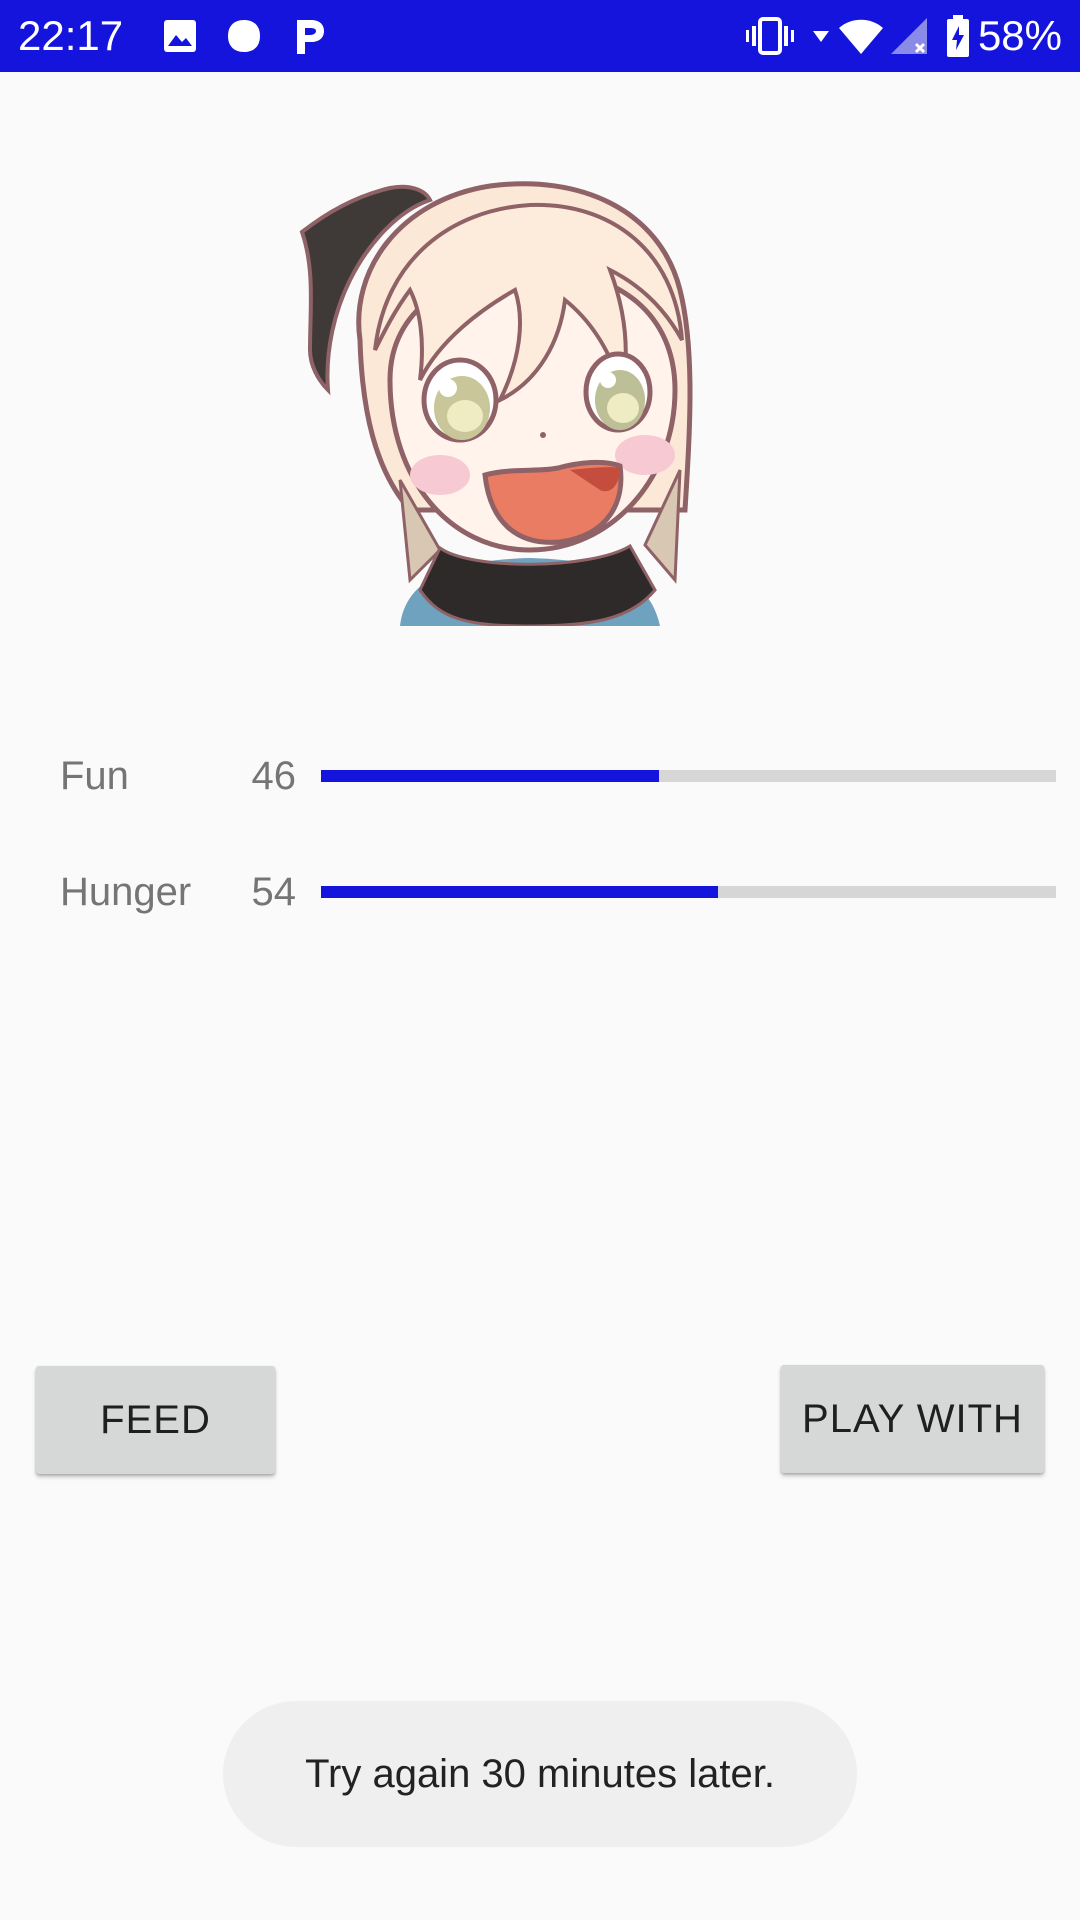 The height and width of the screenshot is (1920, 1080). I want to click on data-arrow-icon, so click(821, 36).